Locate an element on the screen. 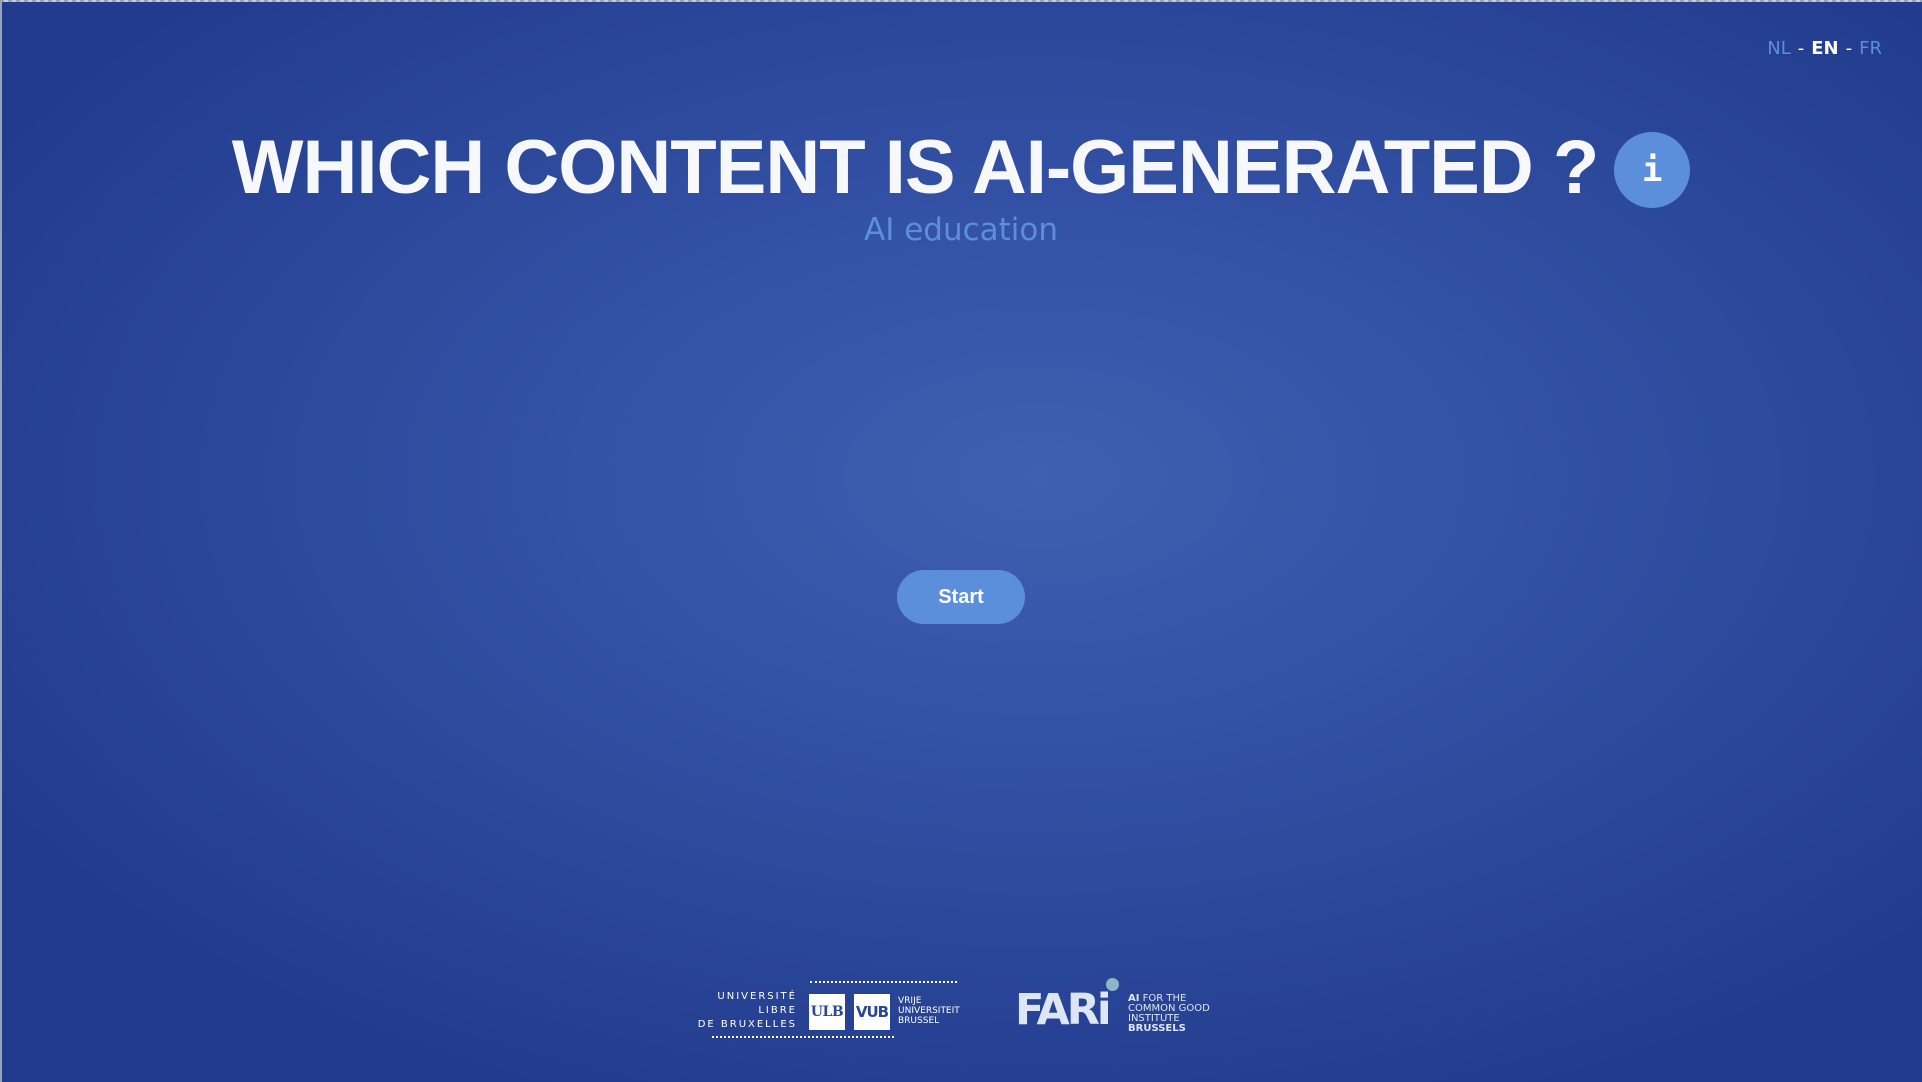  vub-name-line: UNIVERSITEIT is located at coordinates (929, 1011).